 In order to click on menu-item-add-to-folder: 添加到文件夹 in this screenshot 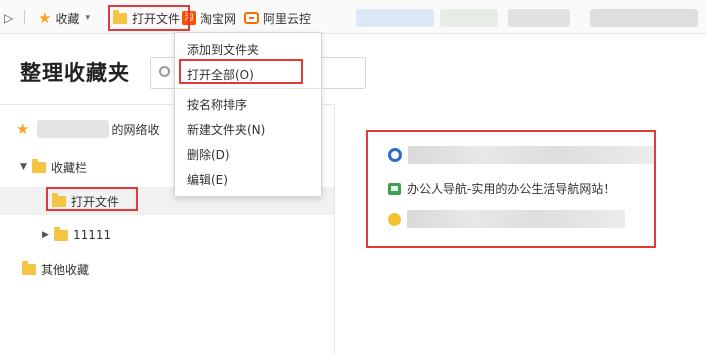, I will do `click(249, 49)`.